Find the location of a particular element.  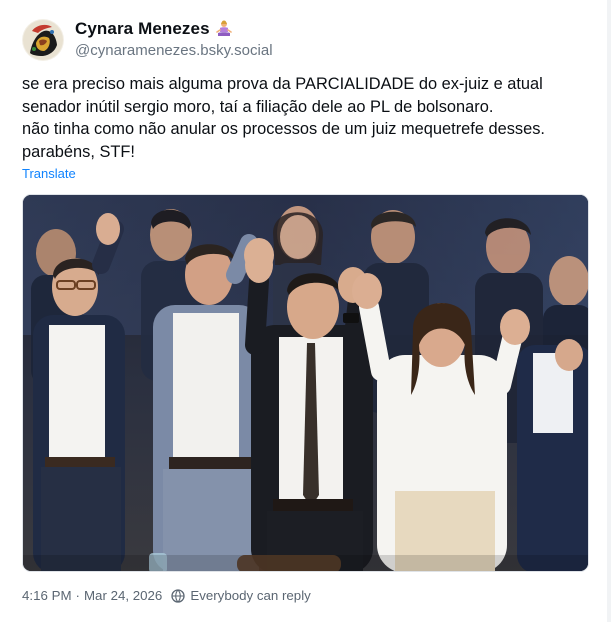

post-date: Mar 24, 2026 is located at coordinates (123, 595).